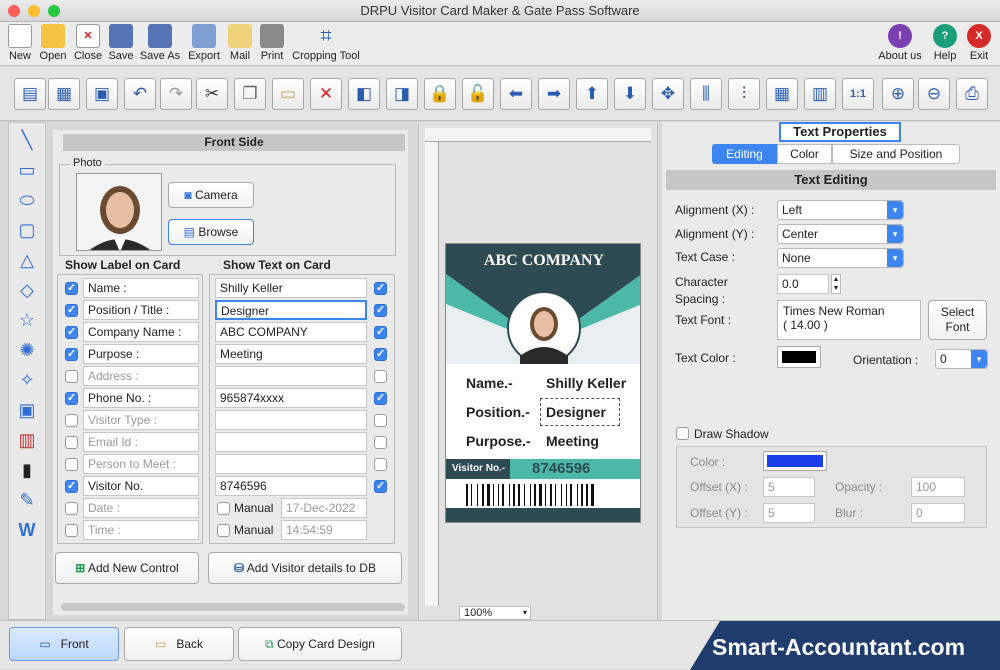 This screenshot has width=1000, height=670. I want to click on exit-button: X Exit, so click(979, 43).